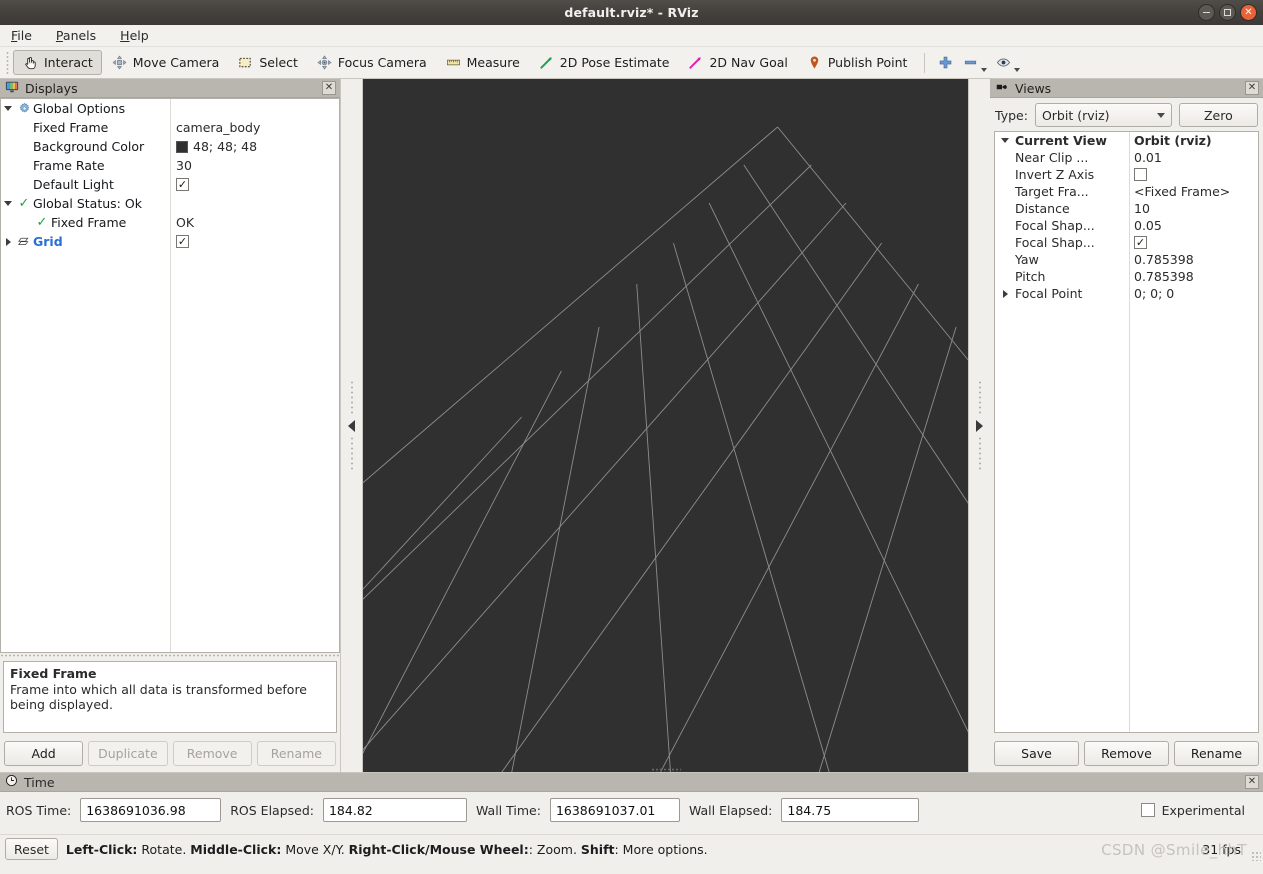 The height and width of the screenshot is (874, 1263). Describe the element at coordinates (1148, 157) in the screenshot. I see `views-value-text: 0.01` at that location.